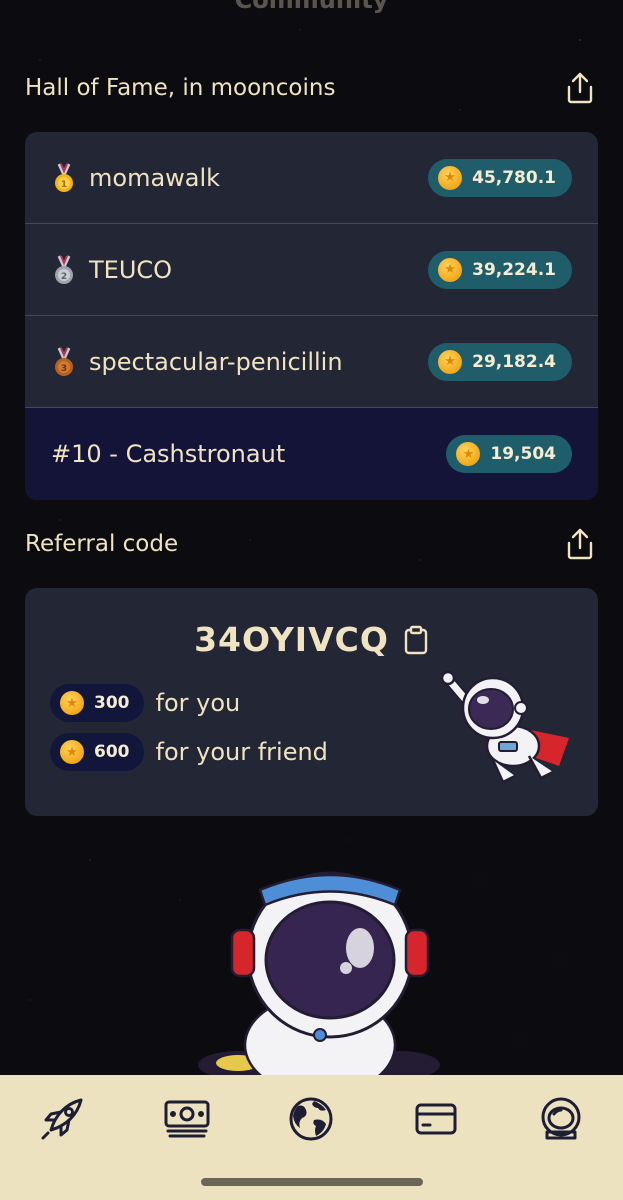  What do you see at coordinates (311, 544) in the screenshot?
I see `referral-header: Referral code` at bounding box center [311, 544].